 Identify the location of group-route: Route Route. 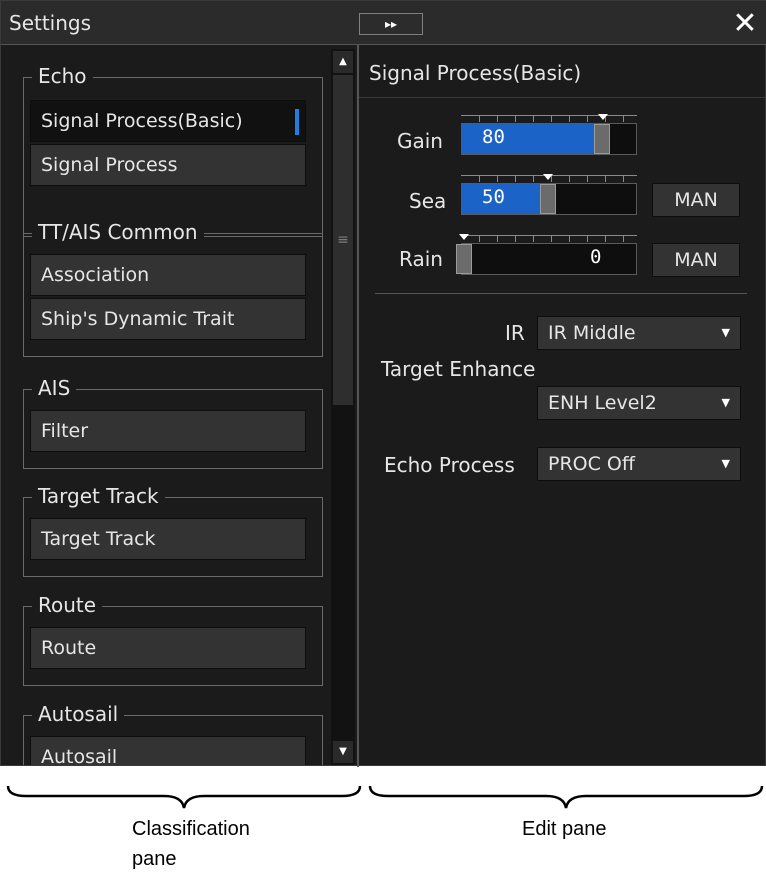
(173, 639).